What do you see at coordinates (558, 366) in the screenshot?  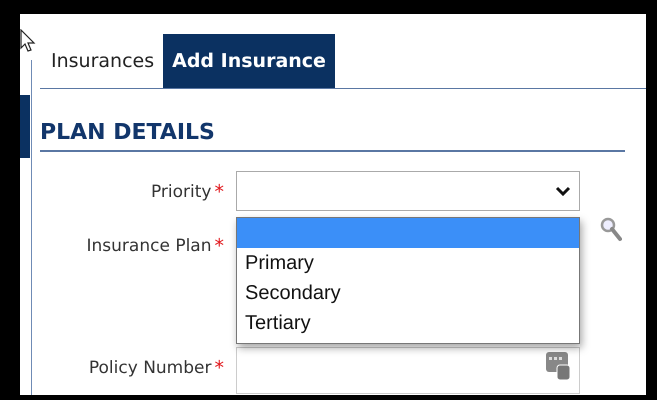 I see `keypad-icon` at bounding box center [558, 366].